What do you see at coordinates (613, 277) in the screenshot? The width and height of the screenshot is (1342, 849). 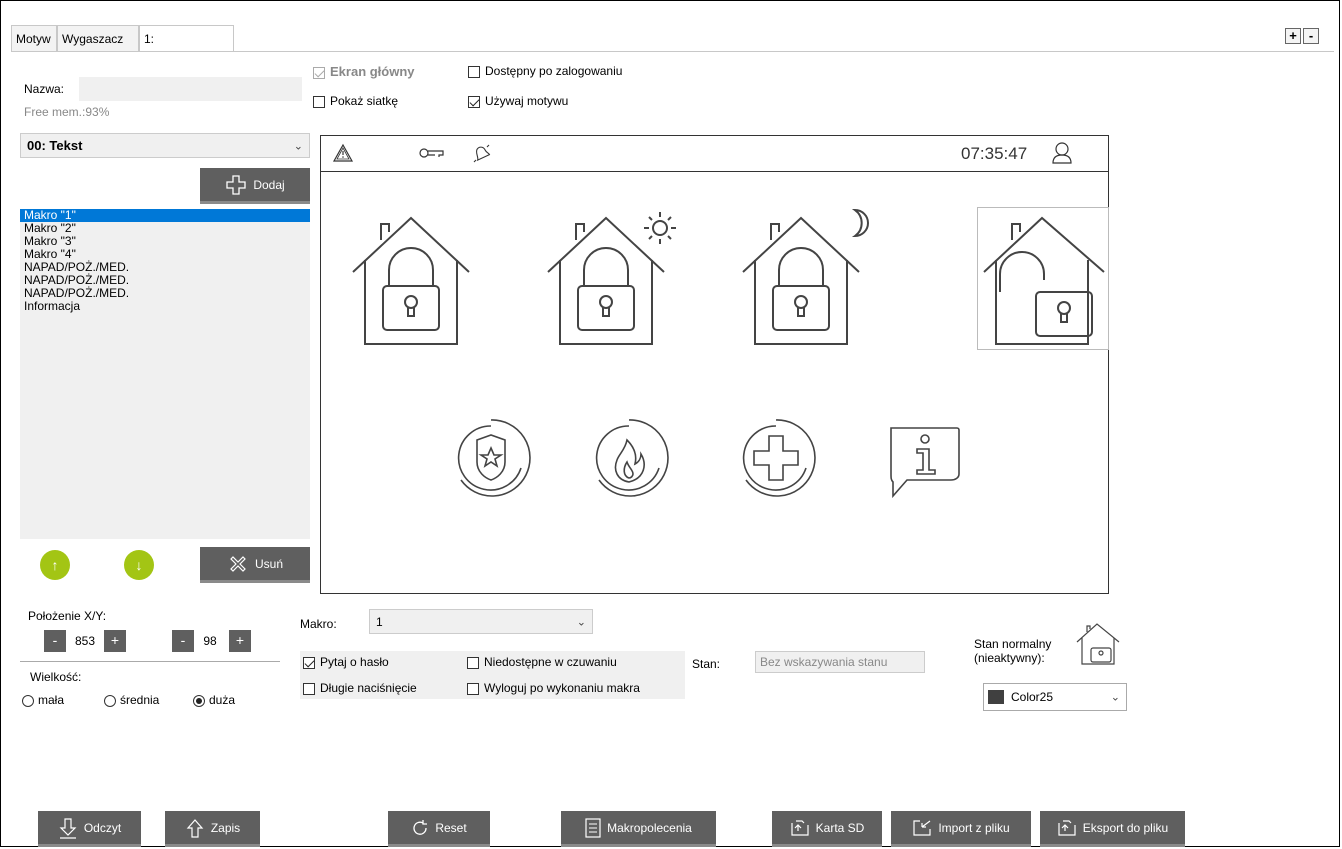 I see `house-lock-day-icon` at bounding box center [613, 277].